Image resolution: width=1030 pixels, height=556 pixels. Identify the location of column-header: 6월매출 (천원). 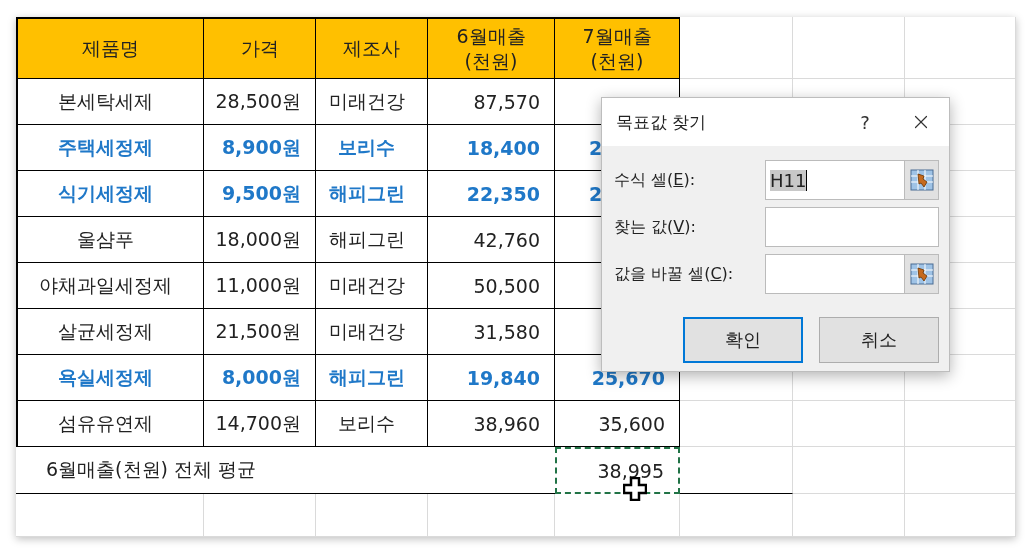
(491, 48).